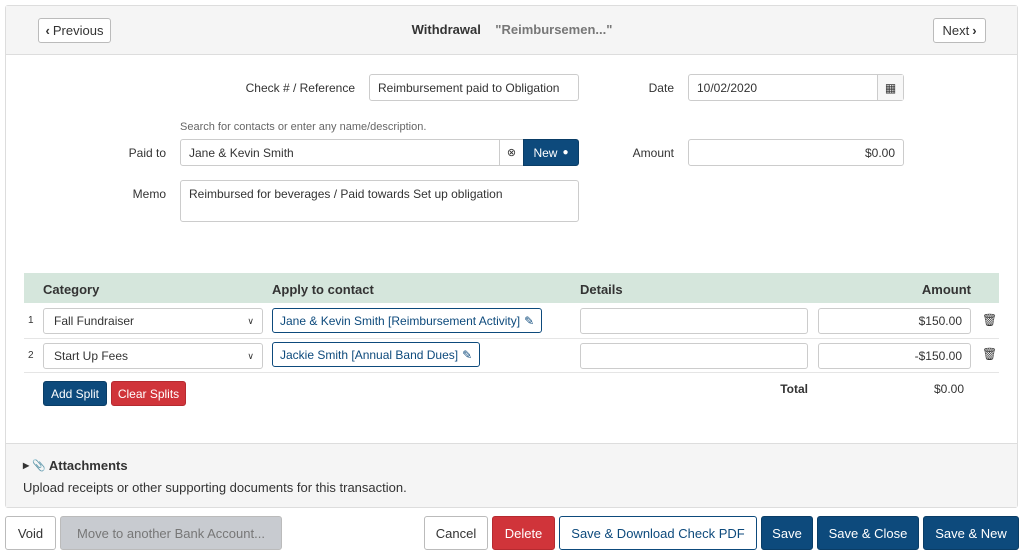 The image size is (1024, 556). I want to click on title-reference: "Reimbursemen...", so click(554, 29).